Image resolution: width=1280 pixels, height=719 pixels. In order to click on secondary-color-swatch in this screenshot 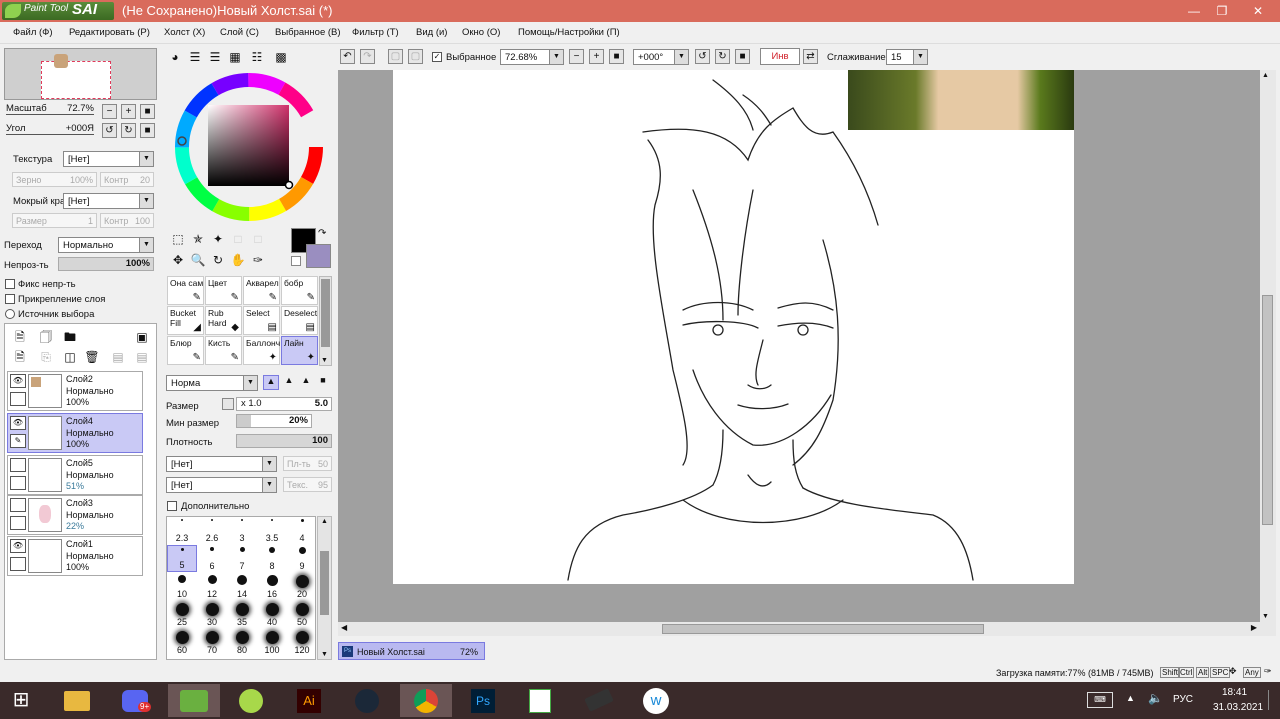, I will do `click(318, 256)`.